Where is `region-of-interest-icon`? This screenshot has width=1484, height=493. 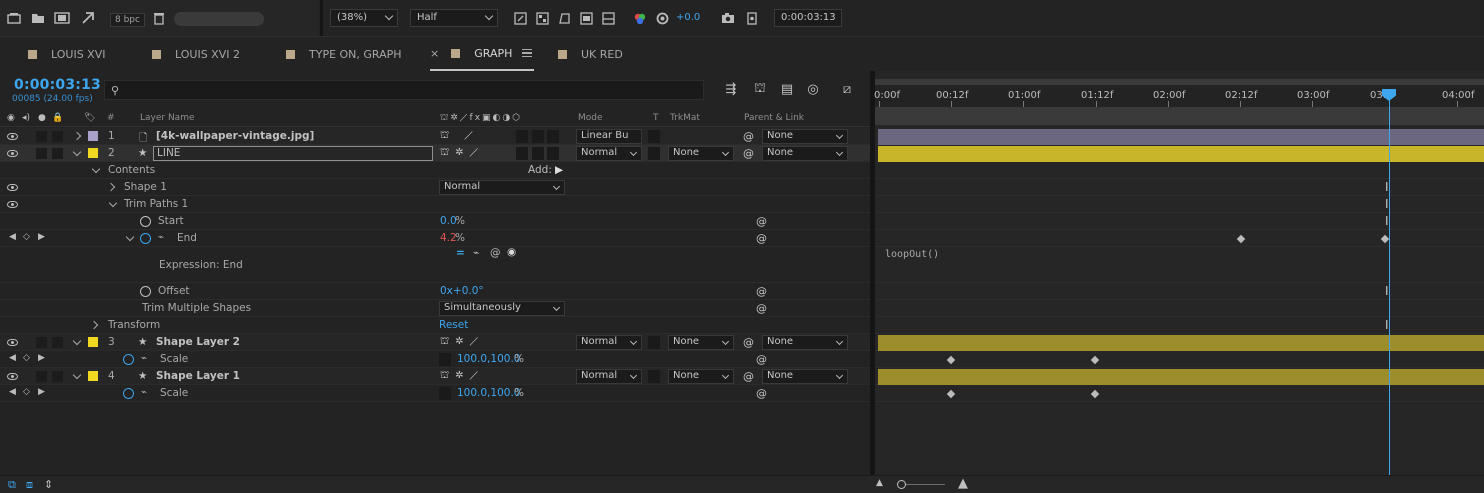 region-of-interest-icon is located at coordinates (586, 18).